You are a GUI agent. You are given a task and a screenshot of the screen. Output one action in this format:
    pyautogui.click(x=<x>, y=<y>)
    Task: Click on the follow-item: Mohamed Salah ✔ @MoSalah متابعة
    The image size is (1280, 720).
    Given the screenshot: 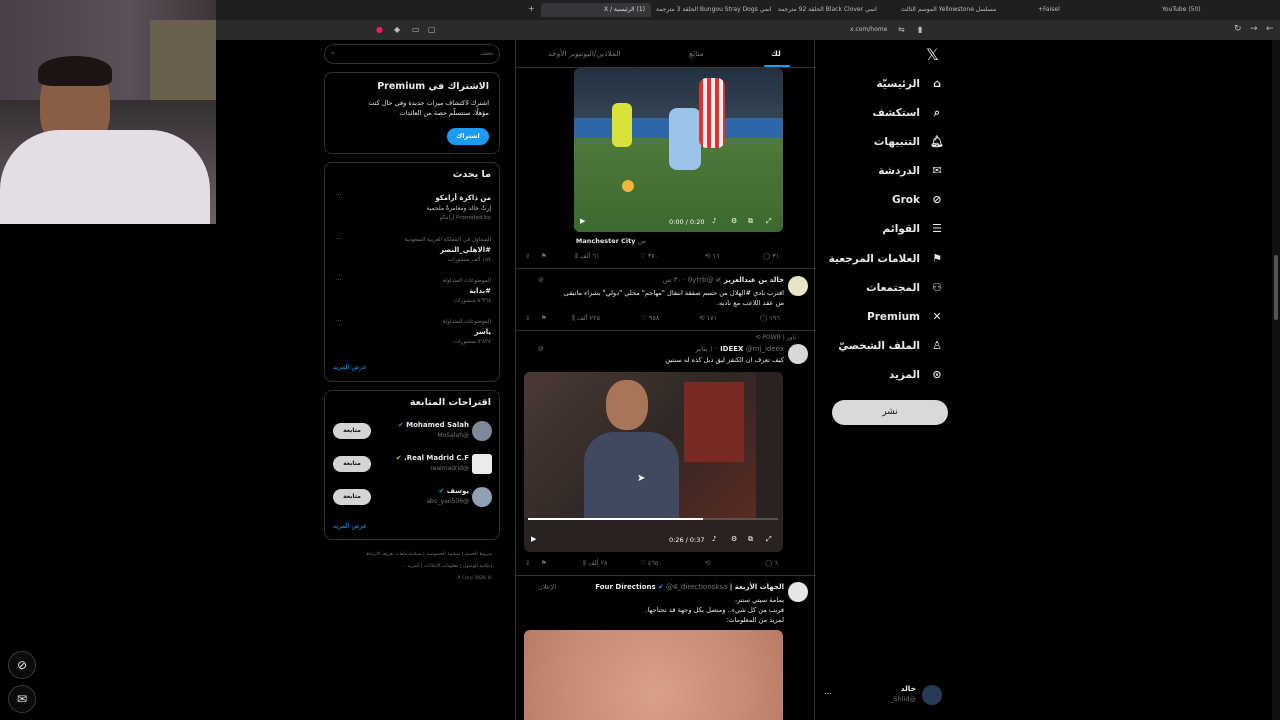 What is the action you would take?
    pyautogui.click(x=413, y=432)
    